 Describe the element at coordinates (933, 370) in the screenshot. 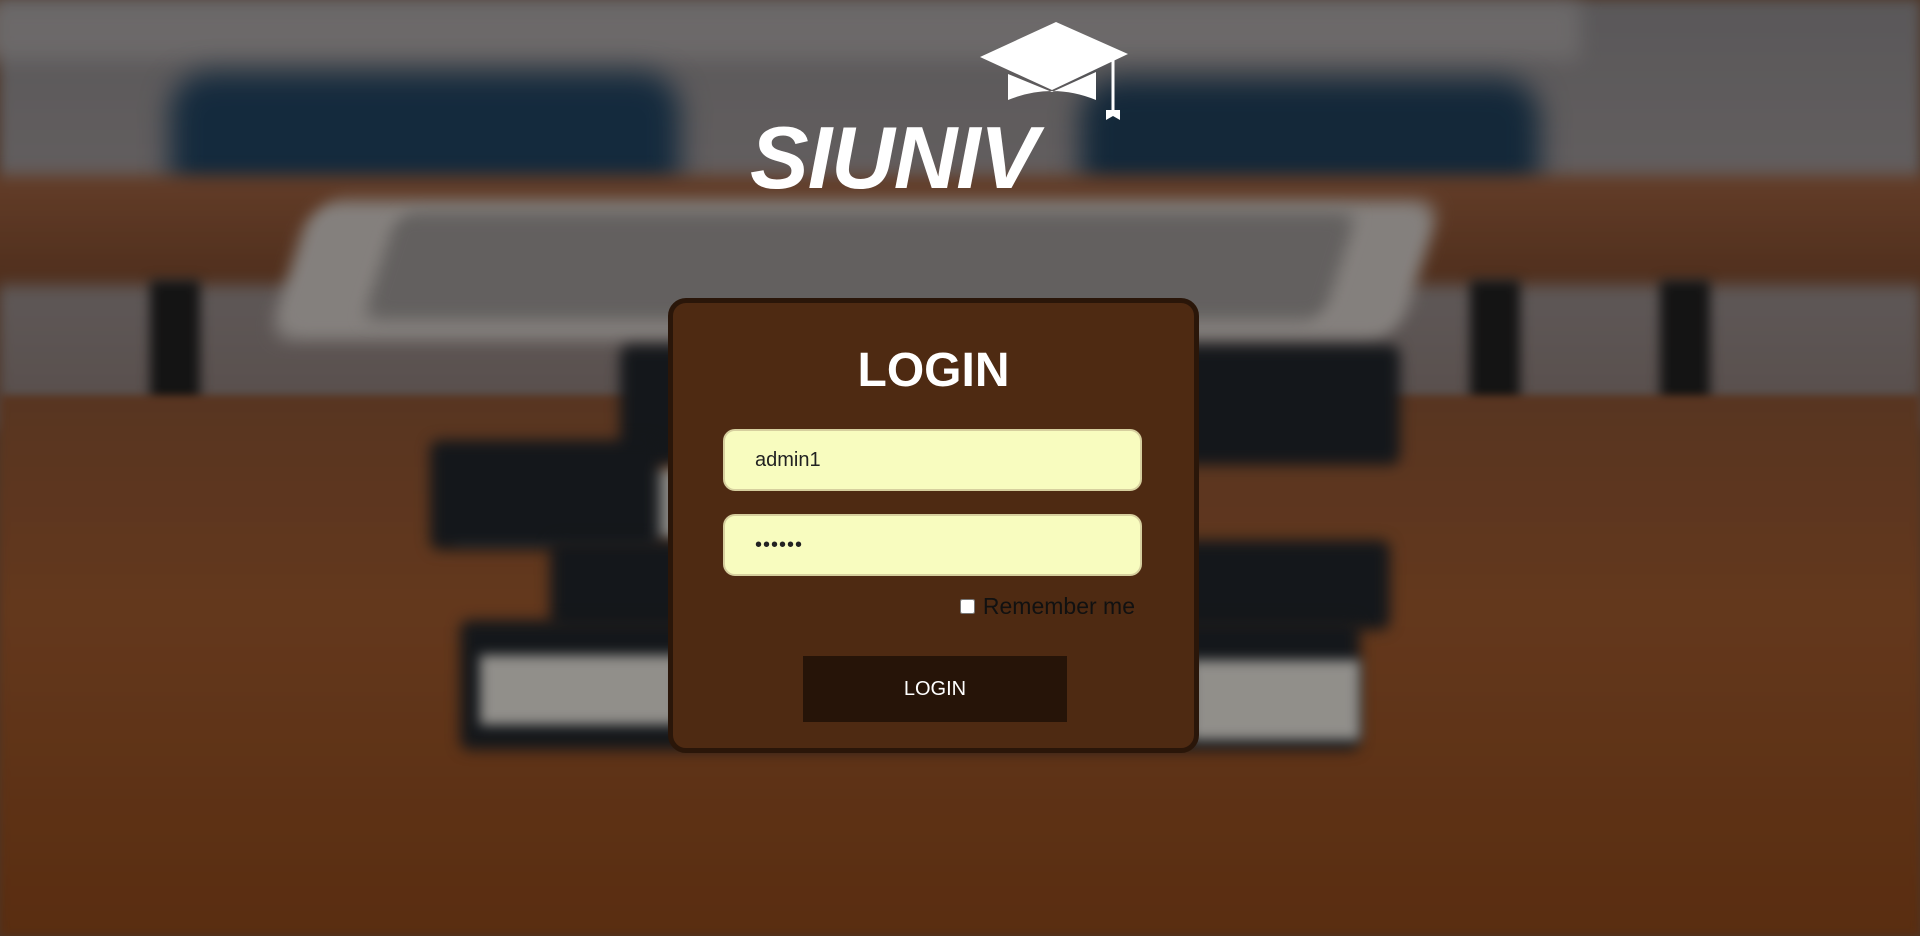

I see `login-title: LOGIN` at that location.